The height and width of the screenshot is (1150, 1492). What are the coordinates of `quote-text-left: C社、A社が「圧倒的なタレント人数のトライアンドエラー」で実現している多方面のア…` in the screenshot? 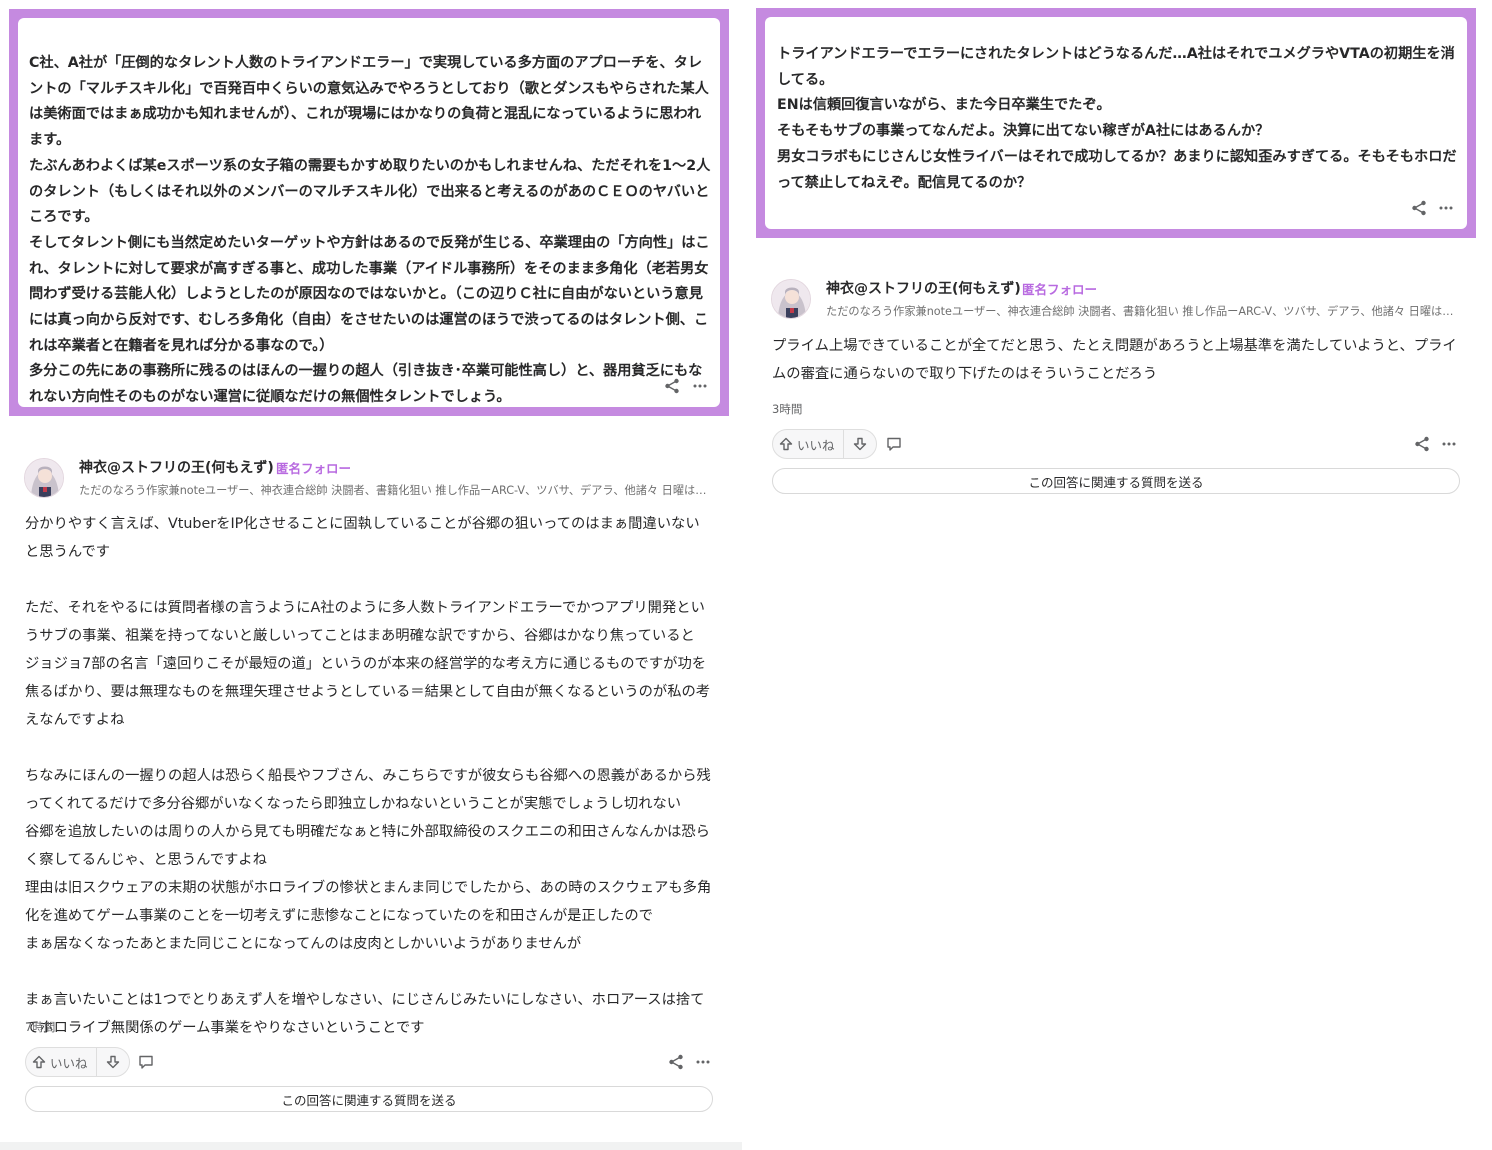 It's located at (370, 230).